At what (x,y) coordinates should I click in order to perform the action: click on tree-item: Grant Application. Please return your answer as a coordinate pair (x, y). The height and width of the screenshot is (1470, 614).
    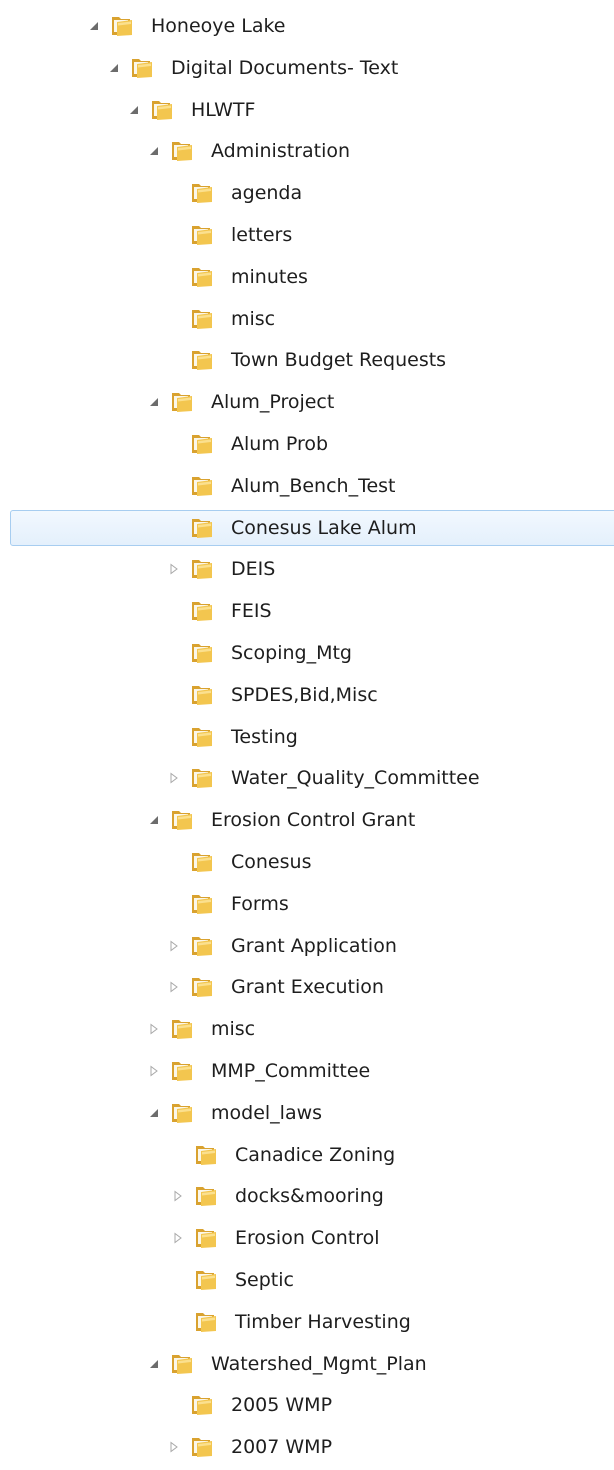
    Looking at the image, I should click on (307, 946).